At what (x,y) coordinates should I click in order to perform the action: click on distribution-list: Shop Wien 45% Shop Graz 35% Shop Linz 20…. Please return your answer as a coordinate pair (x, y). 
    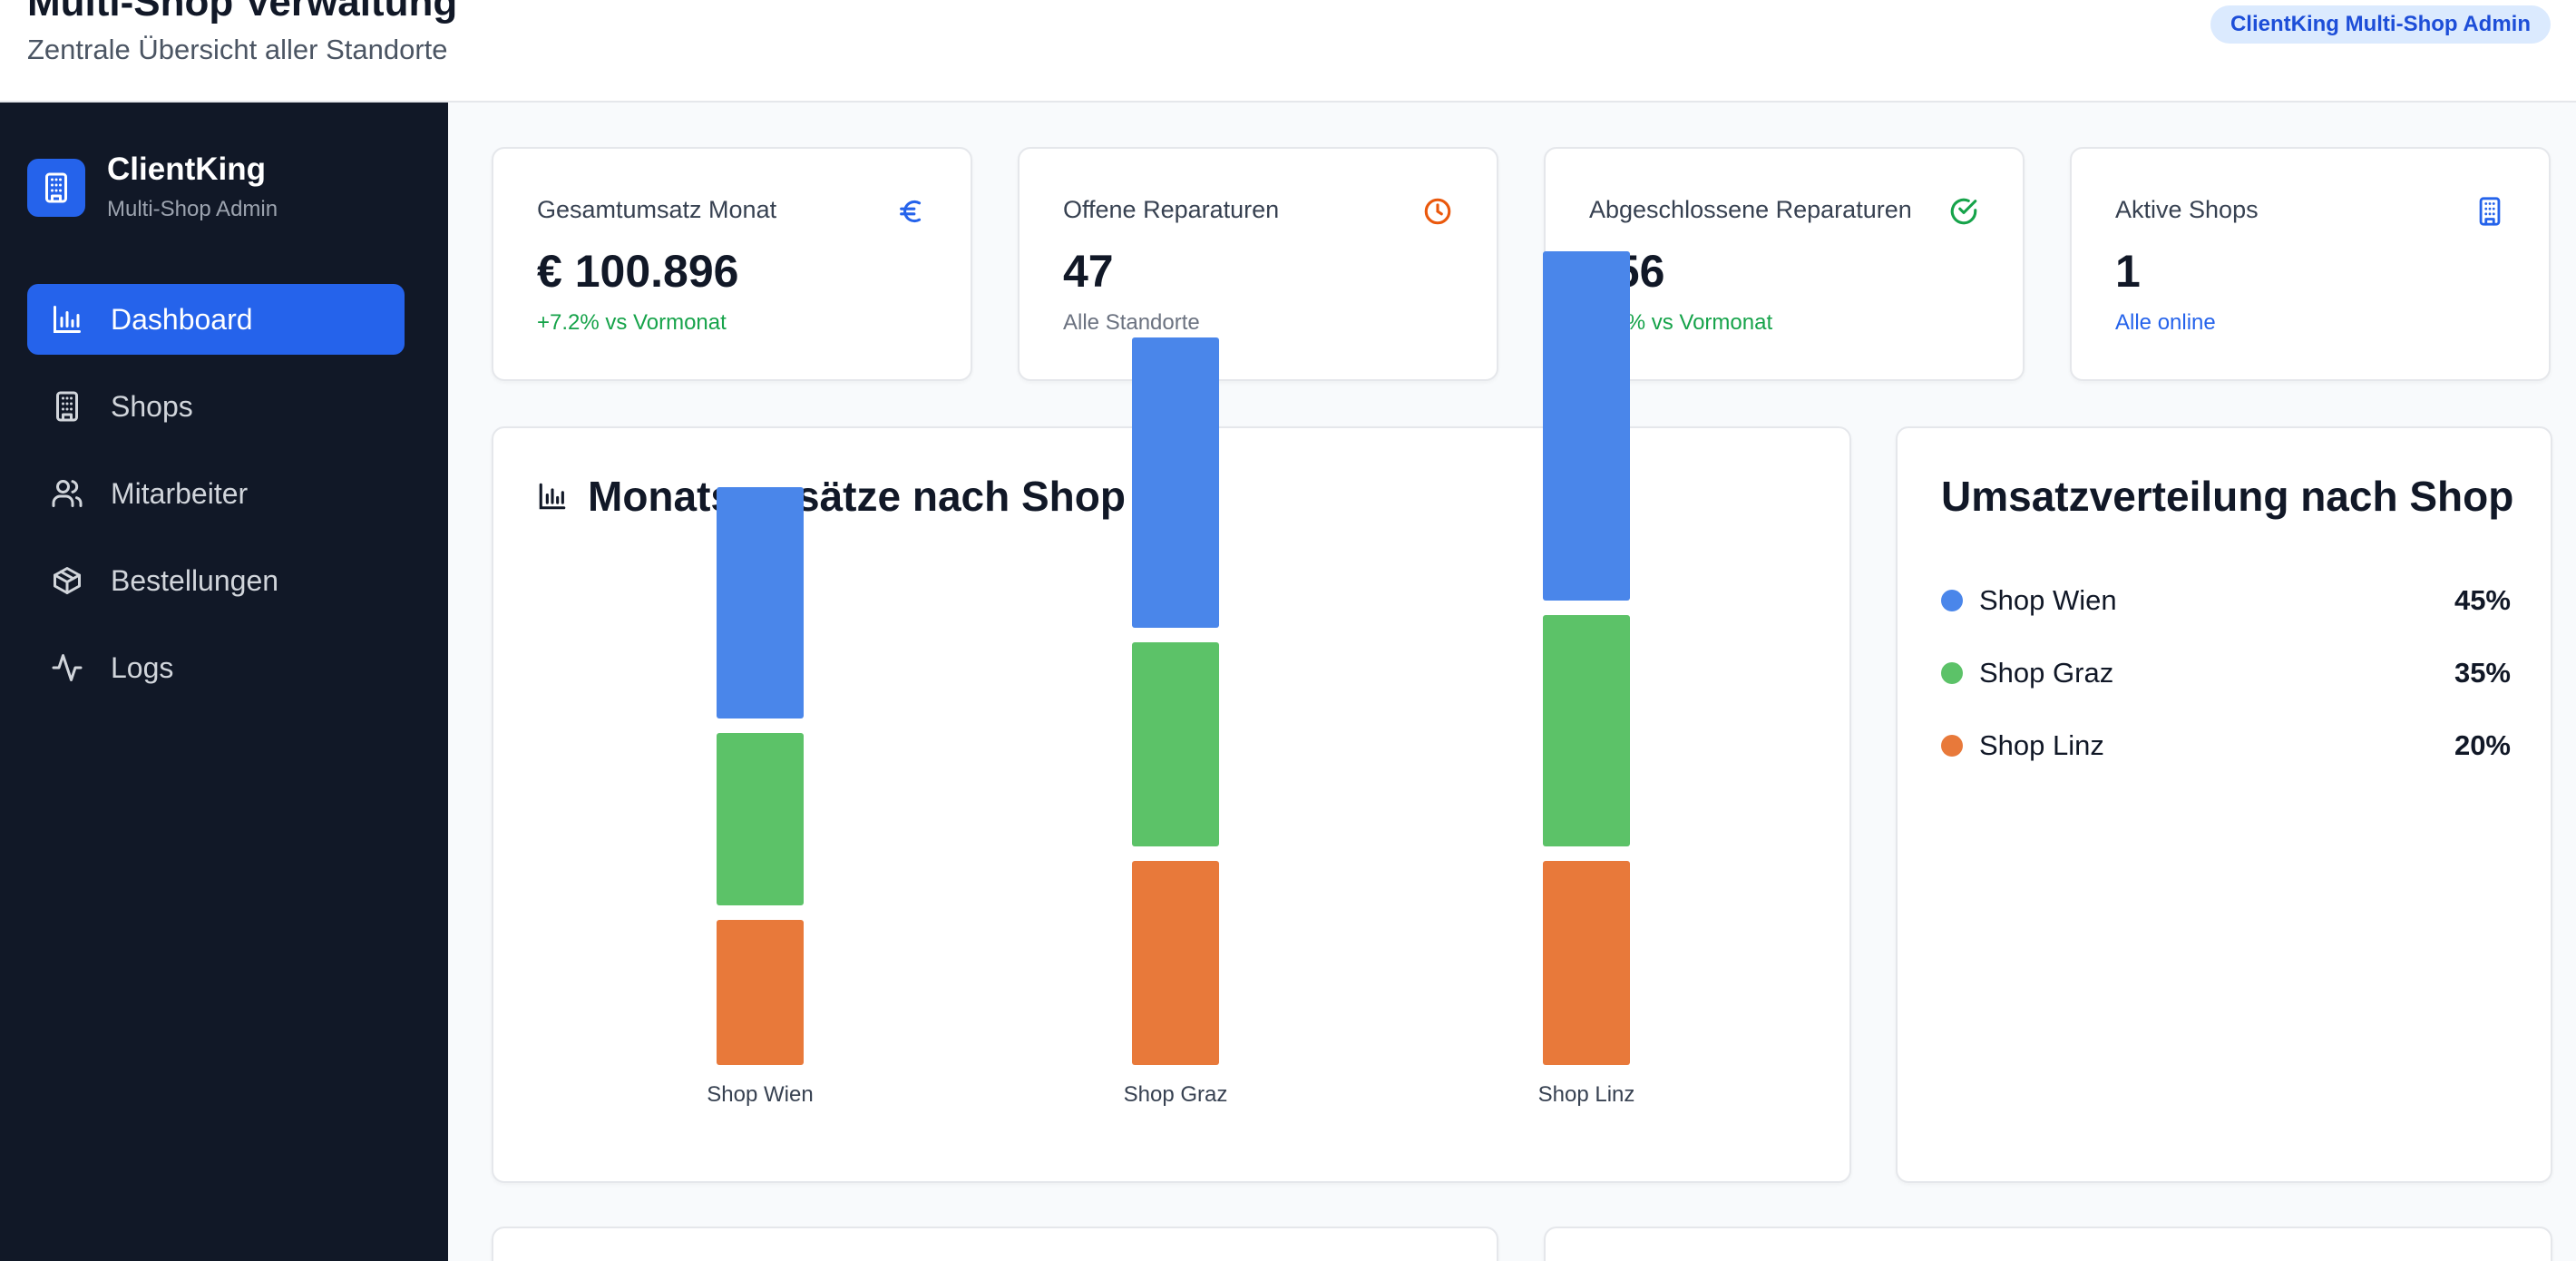
    Looking at the image, I should click on (2226, 673).